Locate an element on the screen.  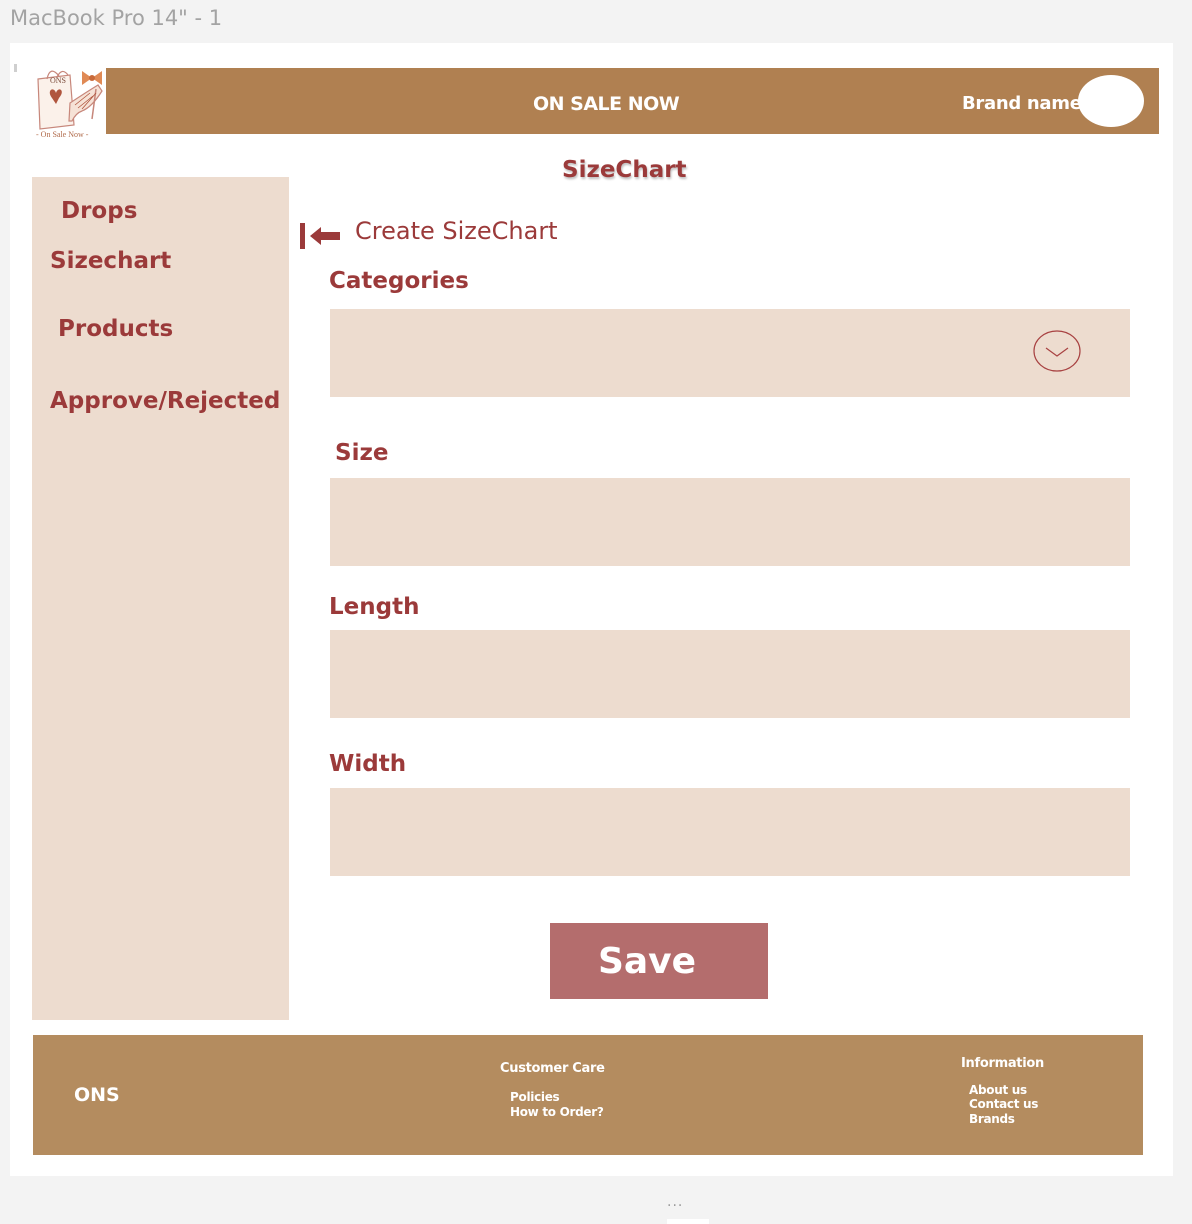
frame-title: MacBook Pro 14" - 1 is located at coordinates (116, 18).